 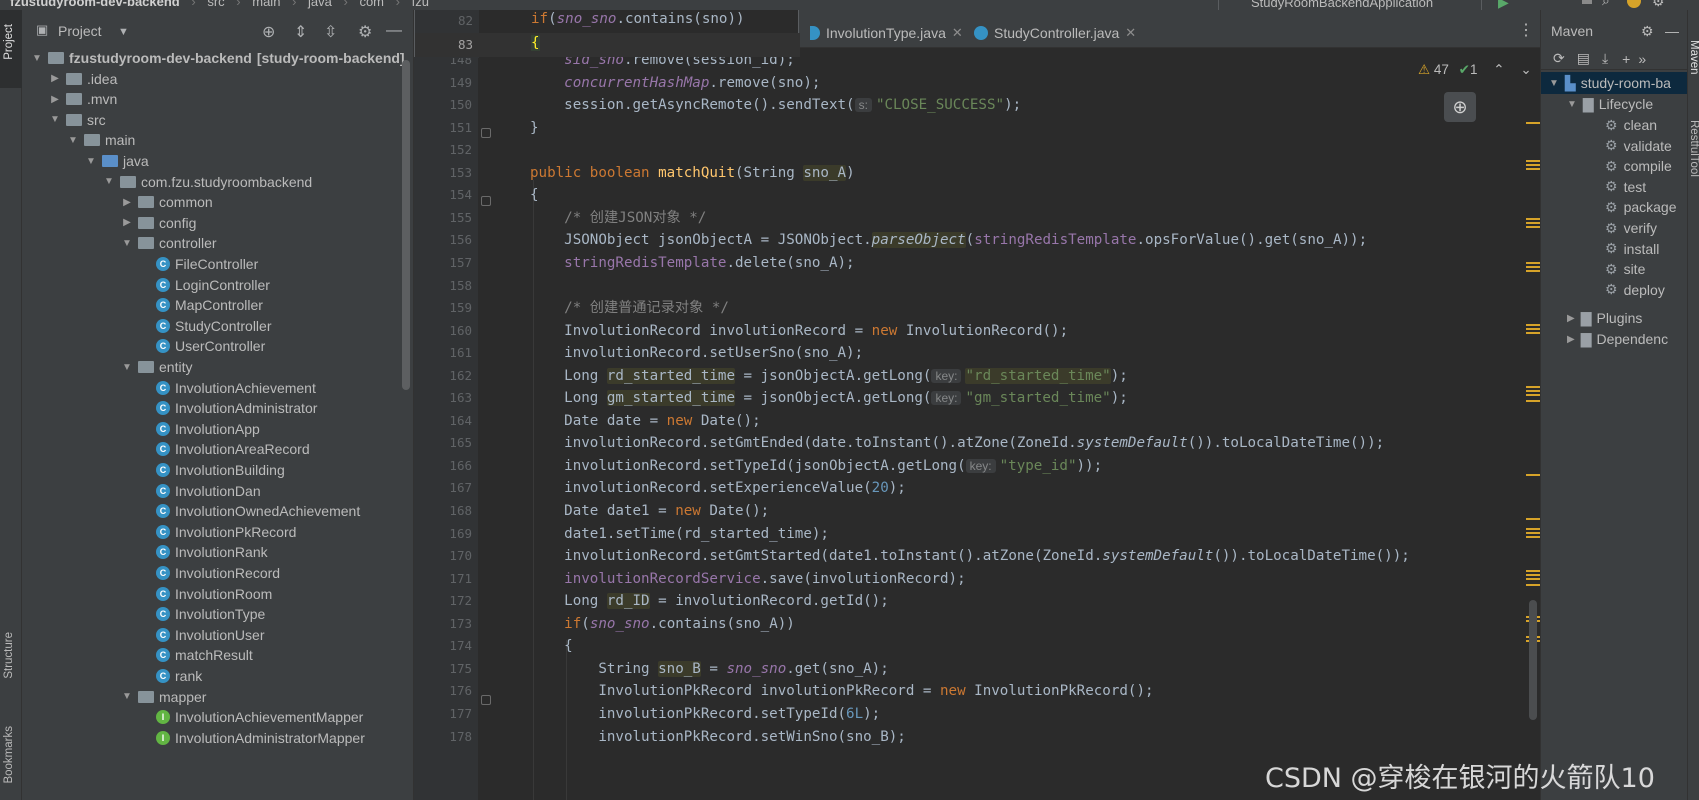 I want to click on breadcrumb-src: src, so click(x=215, y=4).